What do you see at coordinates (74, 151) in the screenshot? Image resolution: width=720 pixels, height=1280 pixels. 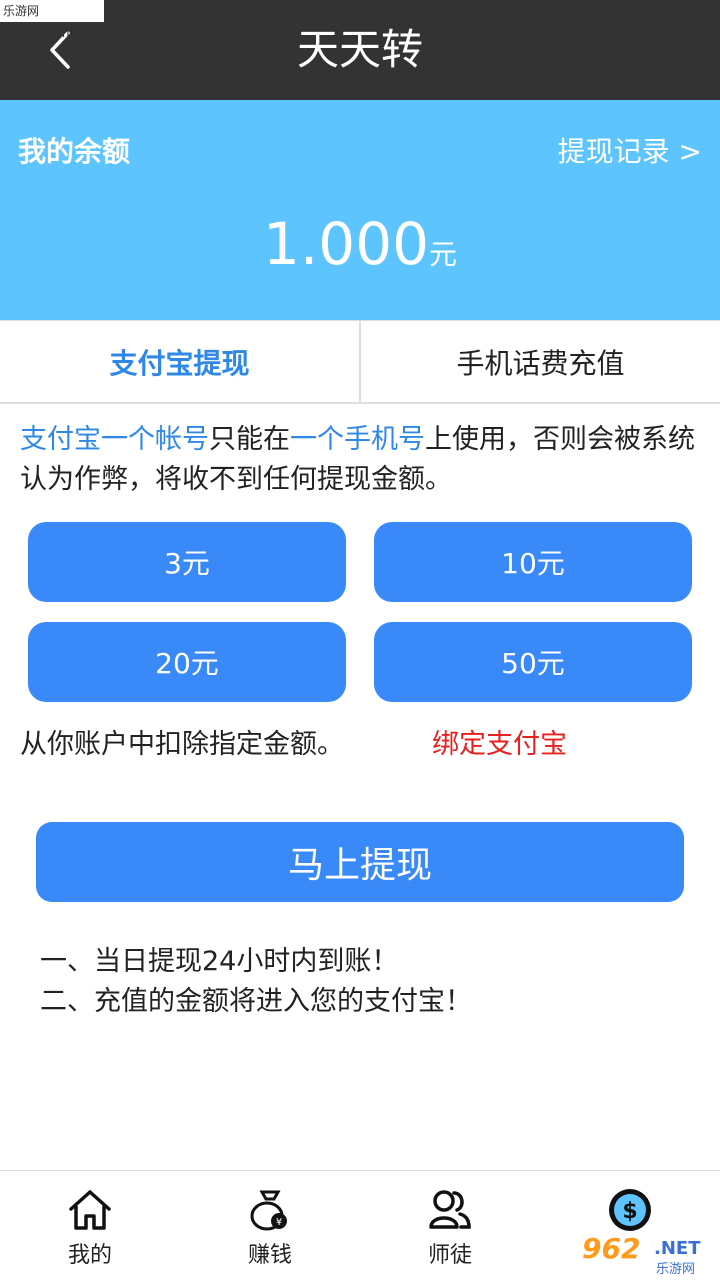 I see `balance-label: 我的余额` at bounding box center [74, 151].